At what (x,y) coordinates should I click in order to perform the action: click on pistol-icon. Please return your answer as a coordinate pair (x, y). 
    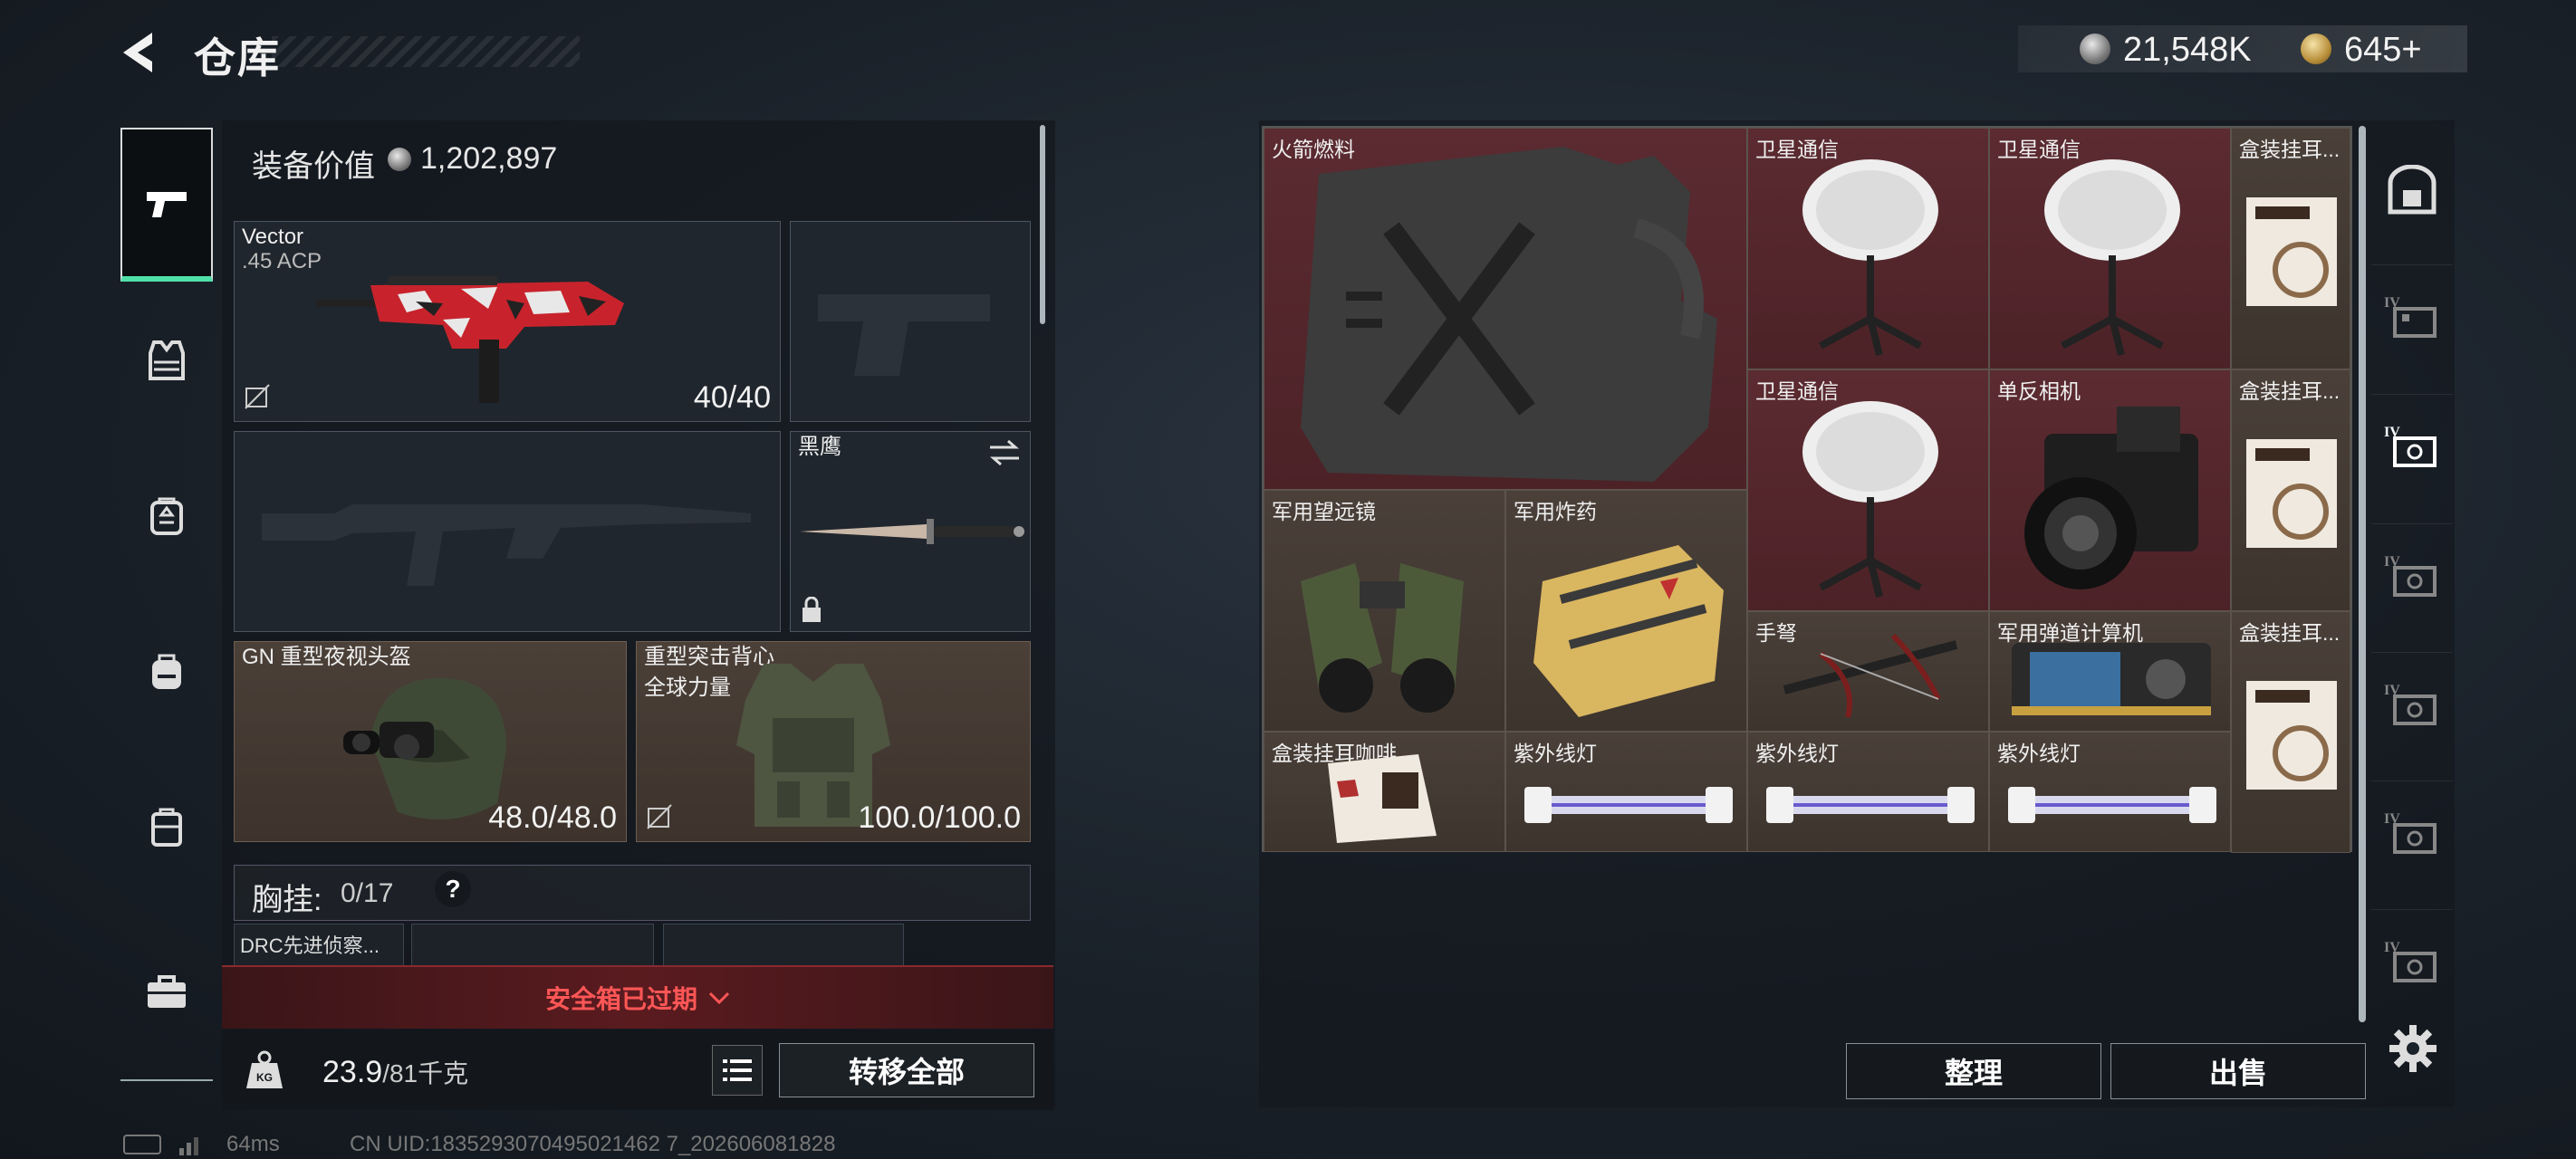
    Looking at the image, I should click on (167, 205).